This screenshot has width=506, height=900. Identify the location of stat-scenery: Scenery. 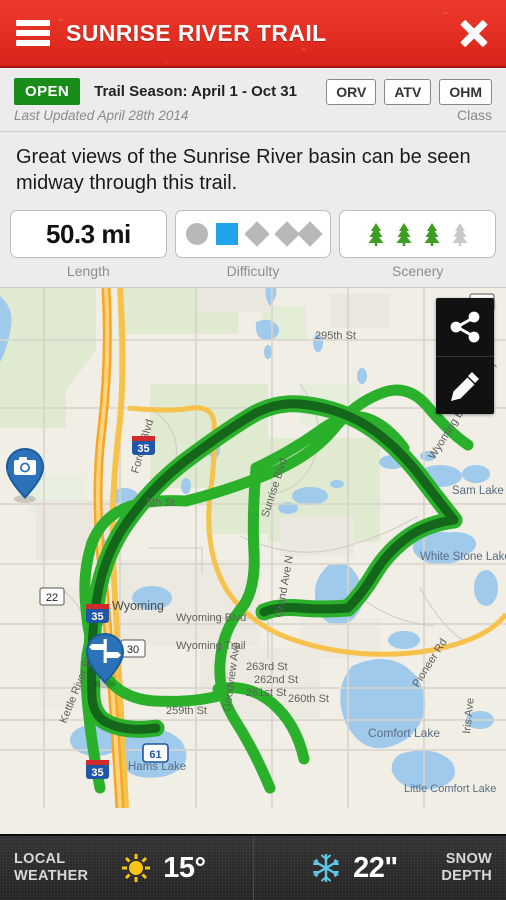
(418, 247).